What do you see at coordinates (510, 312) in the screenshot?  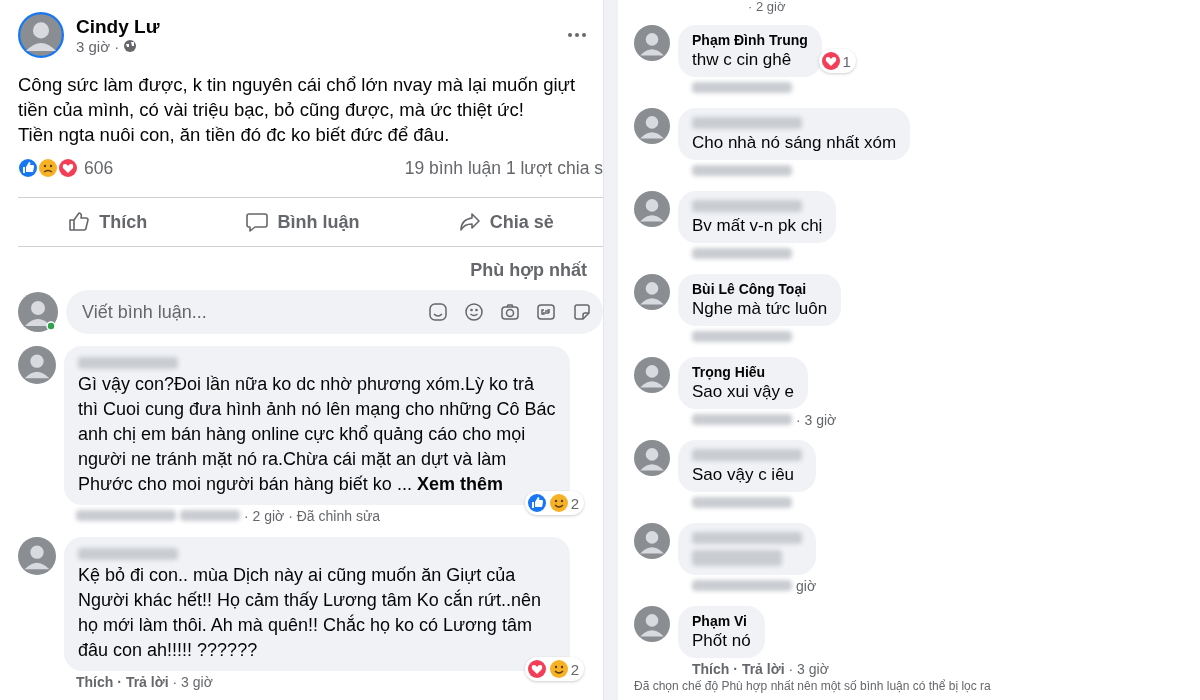 I see `camera-icon` at bounding box center [510, 312].